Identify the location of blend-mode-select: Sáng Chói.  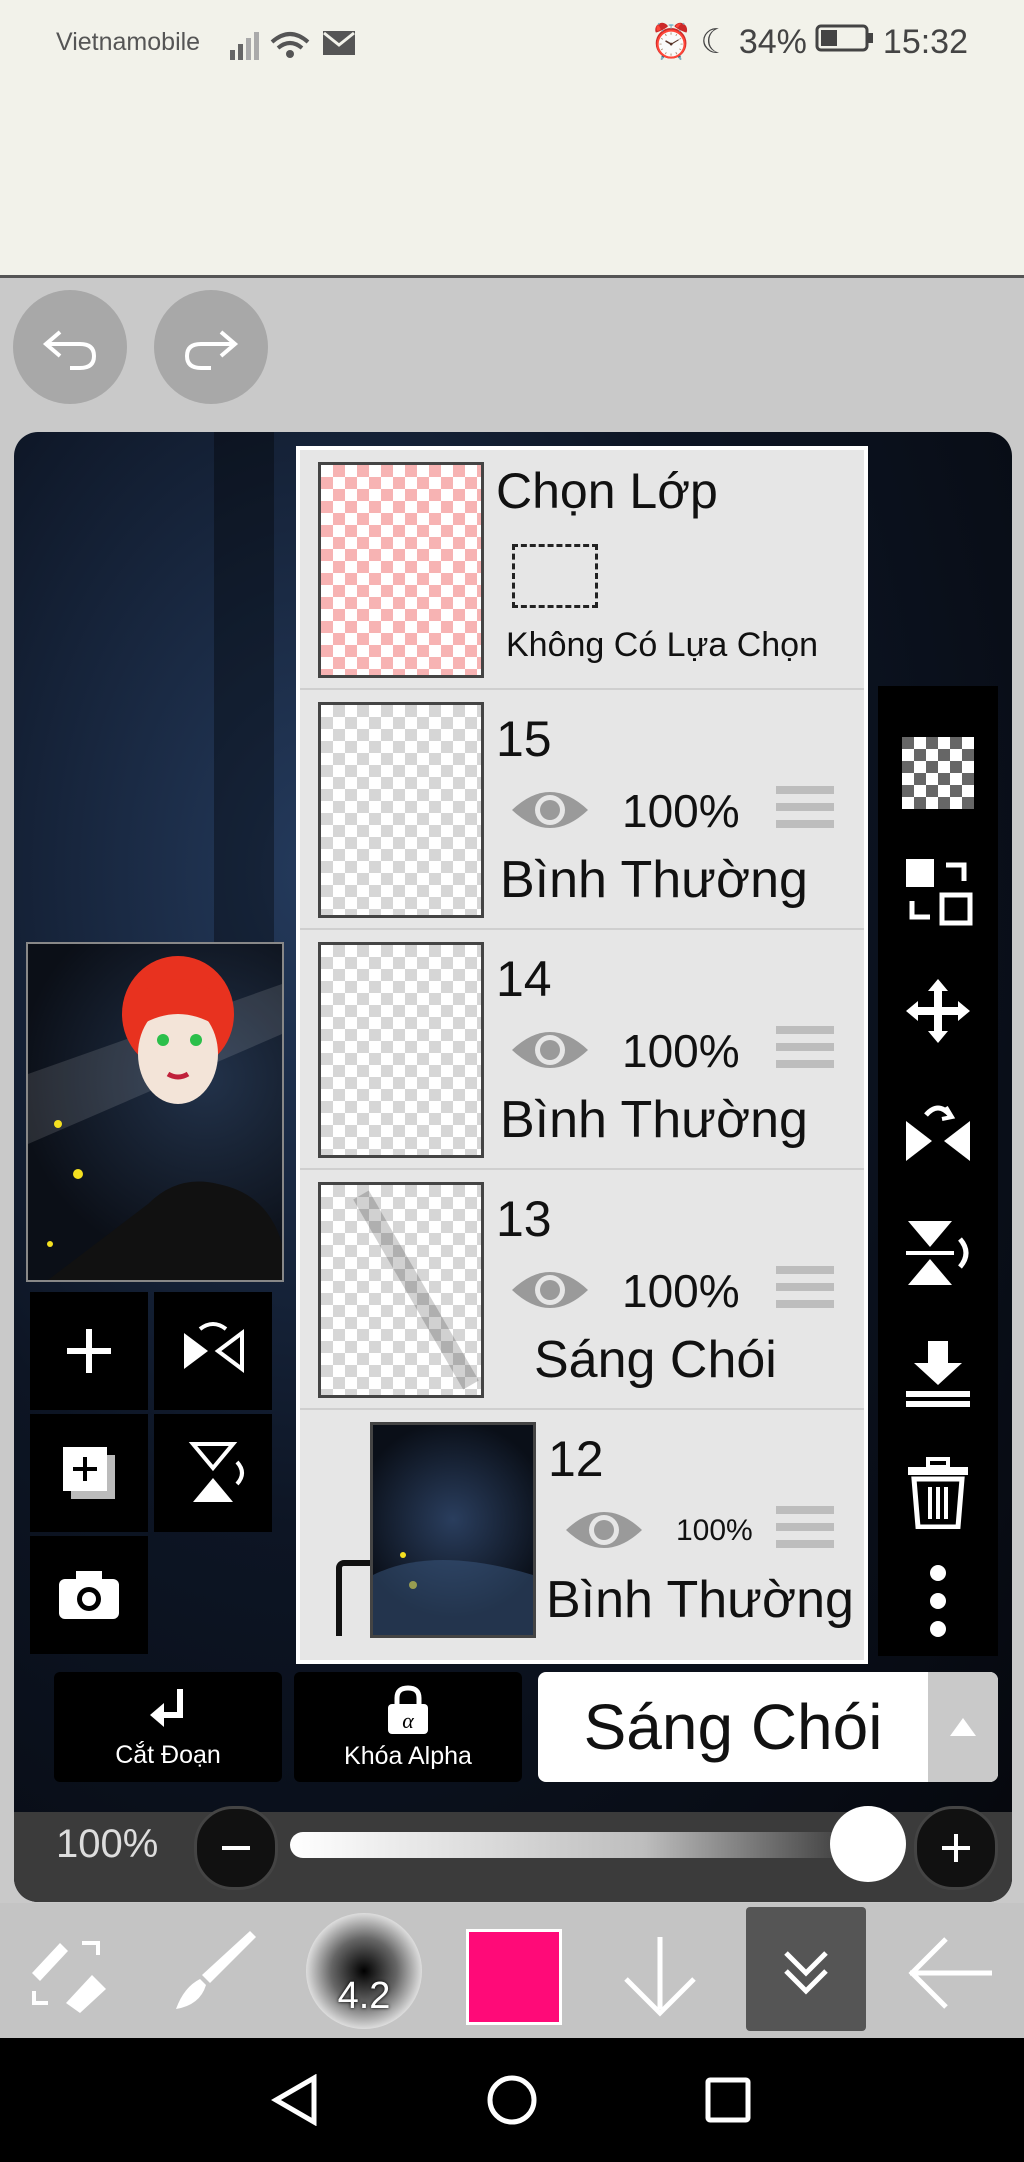
(768, 1727).